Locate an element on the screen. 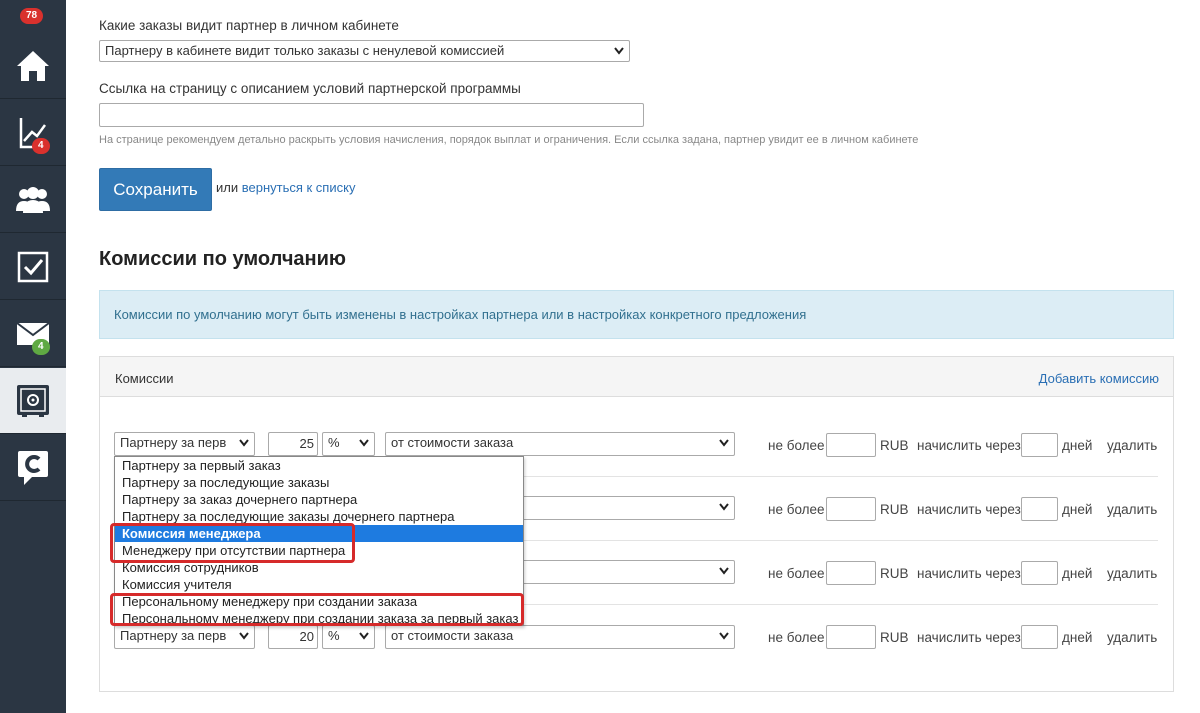 The image size is (1200, 713). dropdown-option: Комиссия учителя is located at coordinates (319, 584).